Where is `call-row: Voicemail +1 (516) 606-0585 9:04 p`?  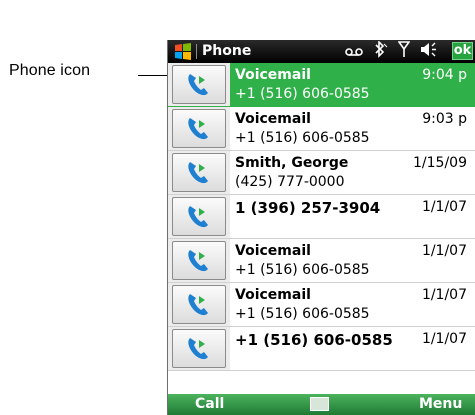 call-row: Voicemail +1 (516) 606-0585 9:04 p is located at coordinates (321, 85).